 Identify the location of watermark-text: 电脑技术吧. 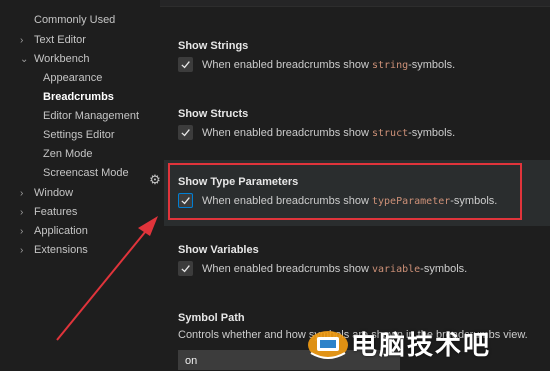
(421, 344).